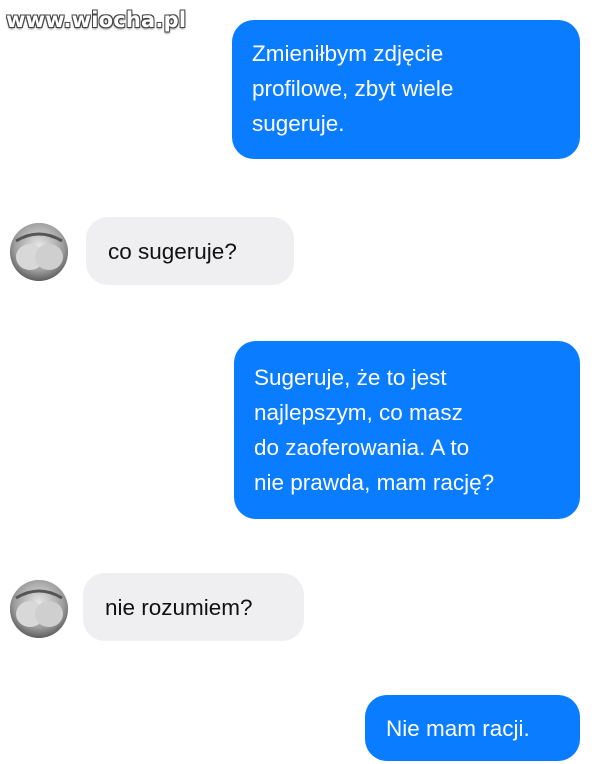 The height and width of the screenshot is (764, 610). Describe the element at coordinates (358, 412) in the screenshot. I see `message-text: najlepszym, co masz` at that location.